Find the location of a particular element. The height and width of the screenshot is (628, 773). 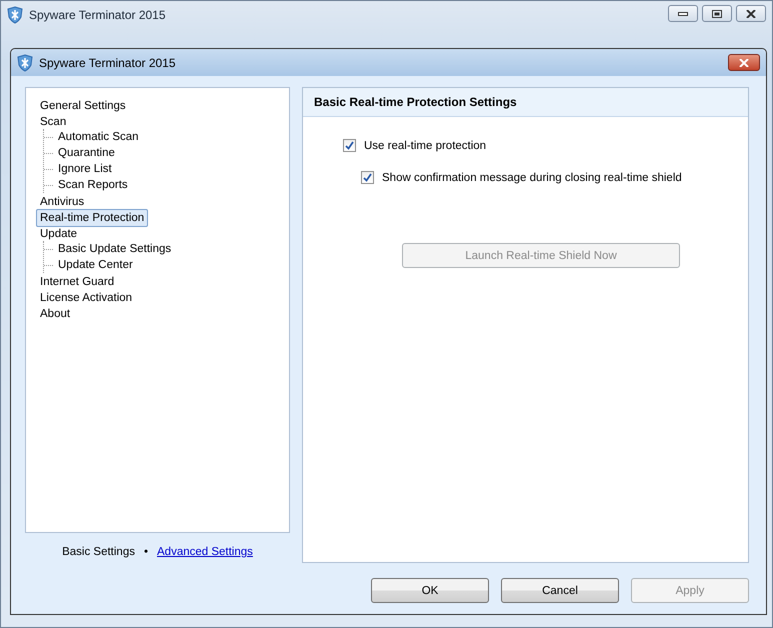

tree-item: General Settings is located at coordinates (83, 106).